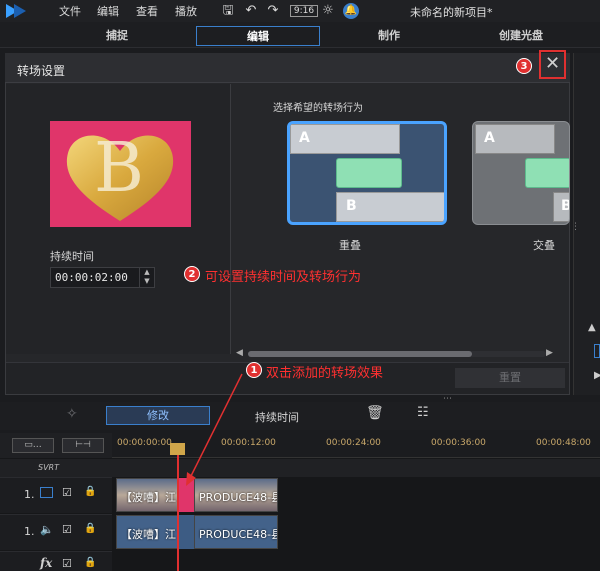 This screenshot has width=600, height=571. Describe the element at coordinates (277, 417) in the screenshot. I see `duration-button: 持续时间` at that location.